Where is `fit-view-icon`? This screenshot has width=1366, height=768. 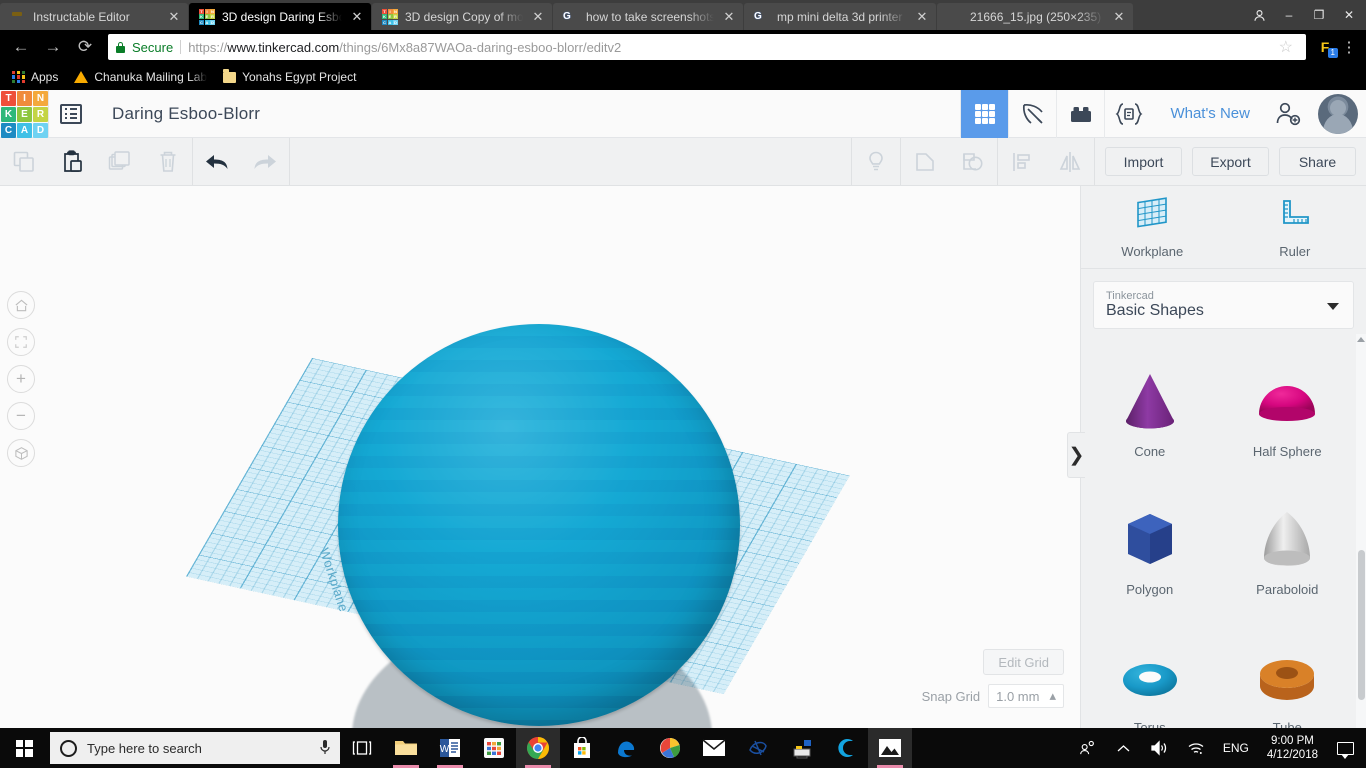 fit-view-icon is located at coordinates (21, 342).